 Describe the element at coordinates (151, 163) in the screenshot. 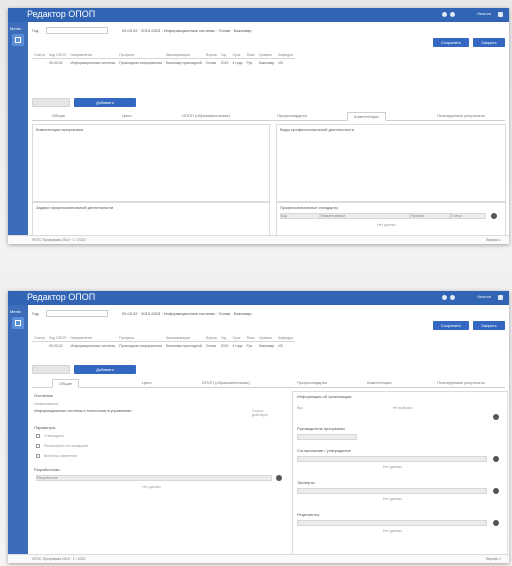

I see `competencies-panel: Компетенции выпускника` at that location.